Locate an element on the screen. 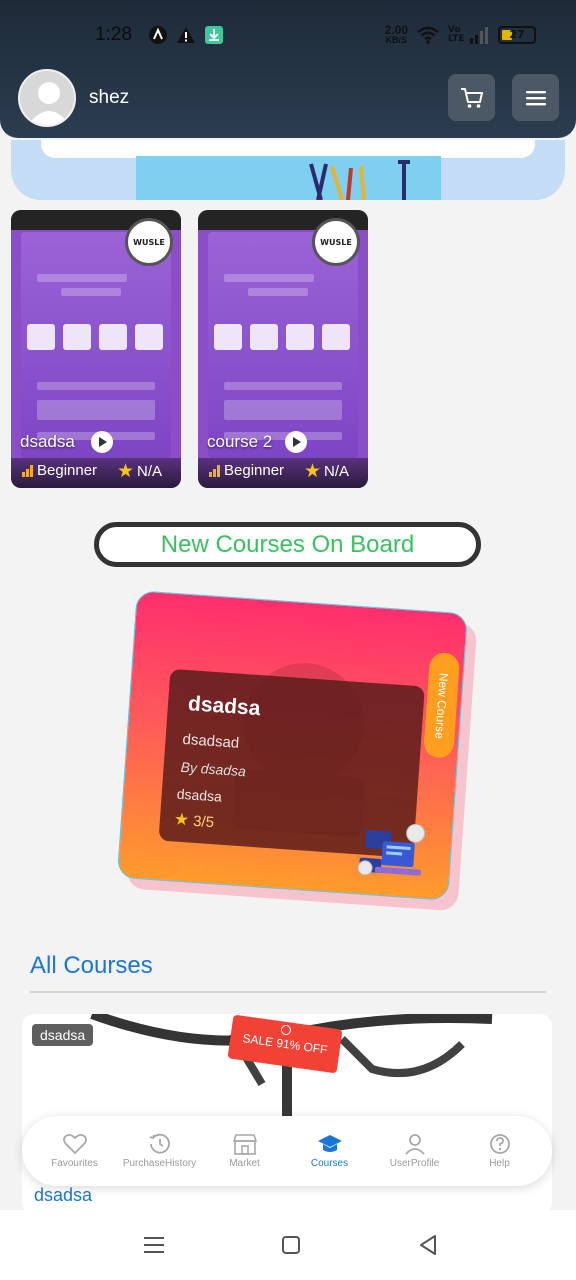 This screenshot has width=576, height=1280. course-title: course 2 is located at coordinates (240, 441).